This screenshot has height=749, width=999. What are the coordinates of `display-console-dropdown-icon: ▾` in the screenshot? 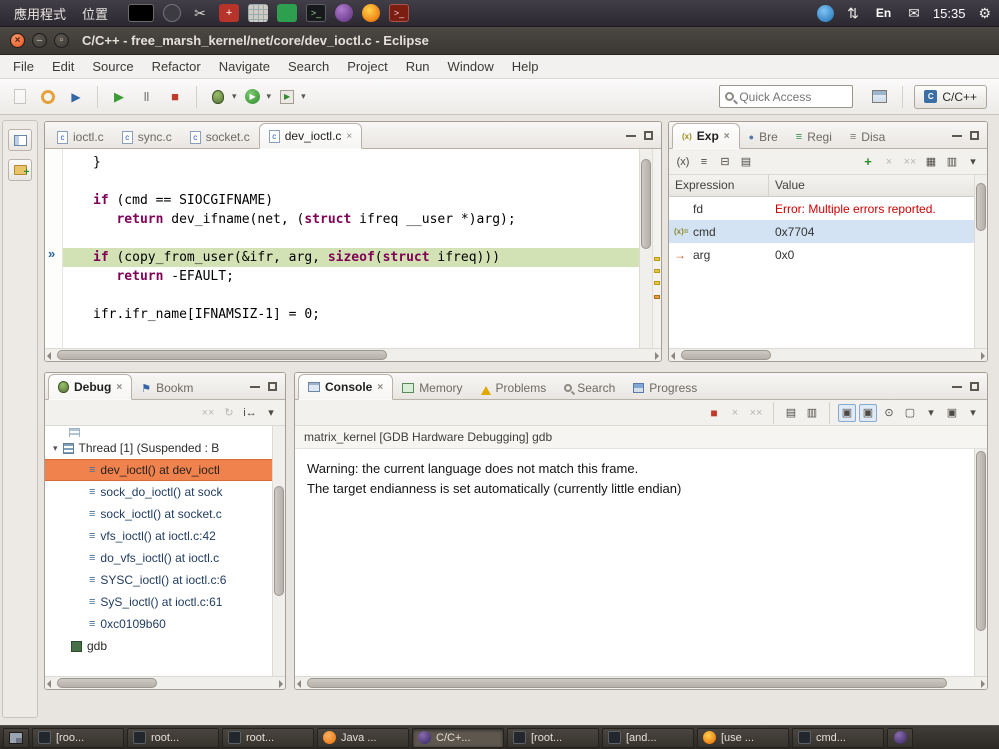 It's located at (931, 413).